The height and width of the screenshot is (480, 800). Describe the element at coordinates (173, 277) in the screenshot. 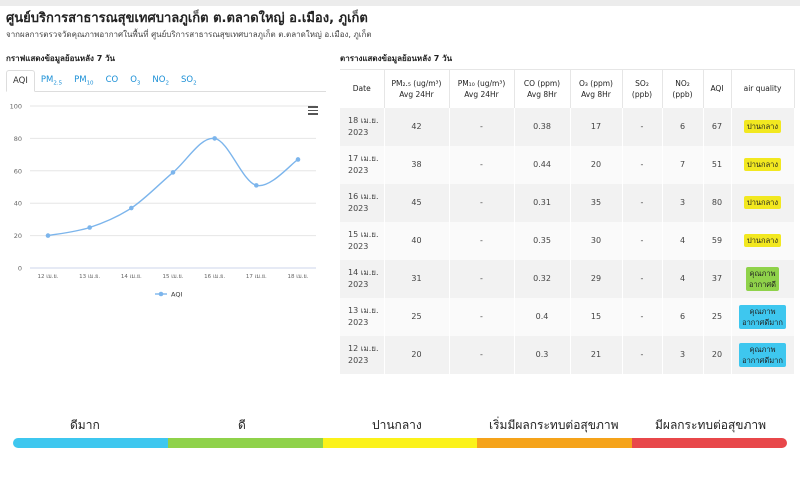

I see `x-tick-label: 15 เม.ย.` at that location.